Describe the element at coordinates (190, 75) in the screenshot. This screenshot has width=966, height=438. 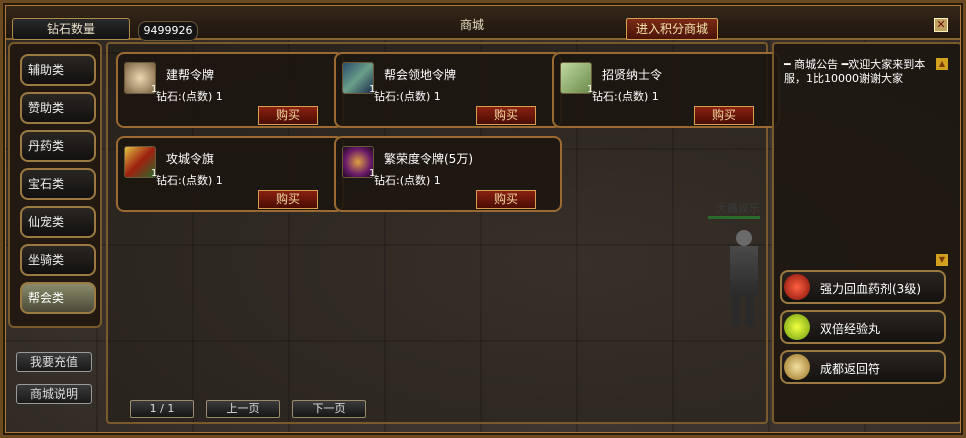
I see `item-name: 建帮令牌` at that location.